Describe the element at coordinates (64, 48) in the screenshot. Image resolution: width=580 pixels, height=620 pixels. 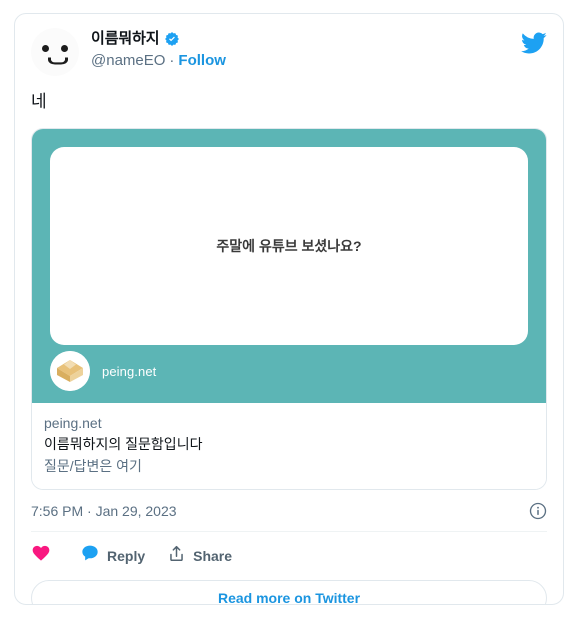
I see `avatar-eye-right` at that location.